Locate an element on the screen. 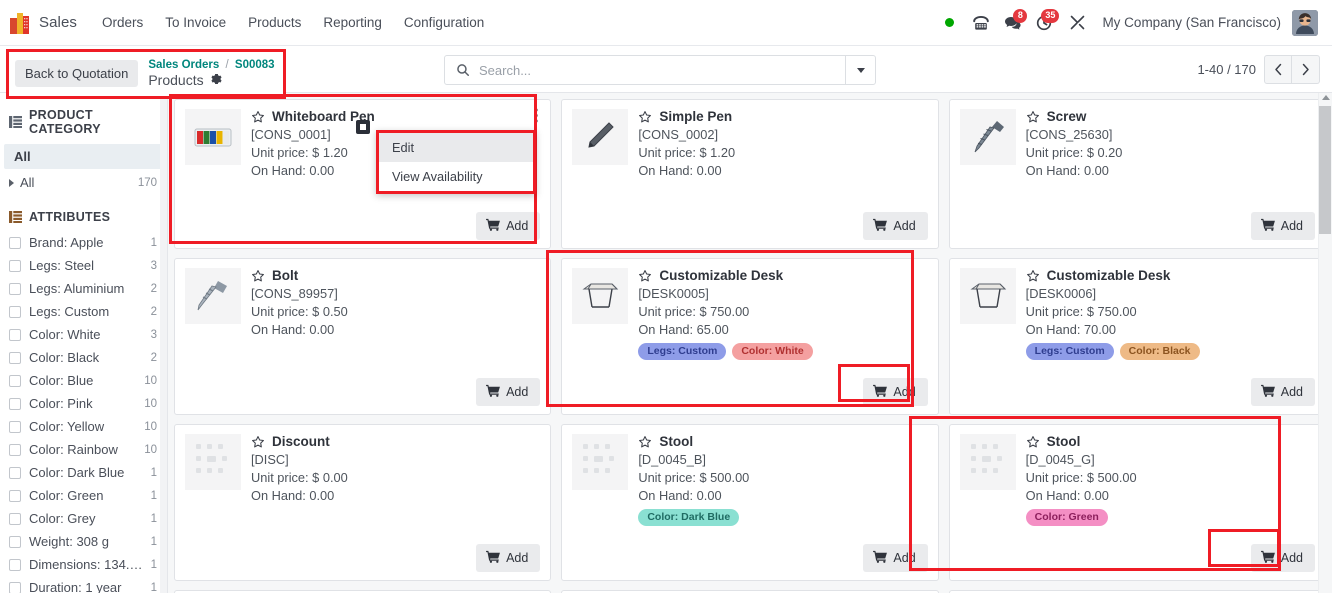  sidebar-scrollbar is located at coordinates (163, 343).